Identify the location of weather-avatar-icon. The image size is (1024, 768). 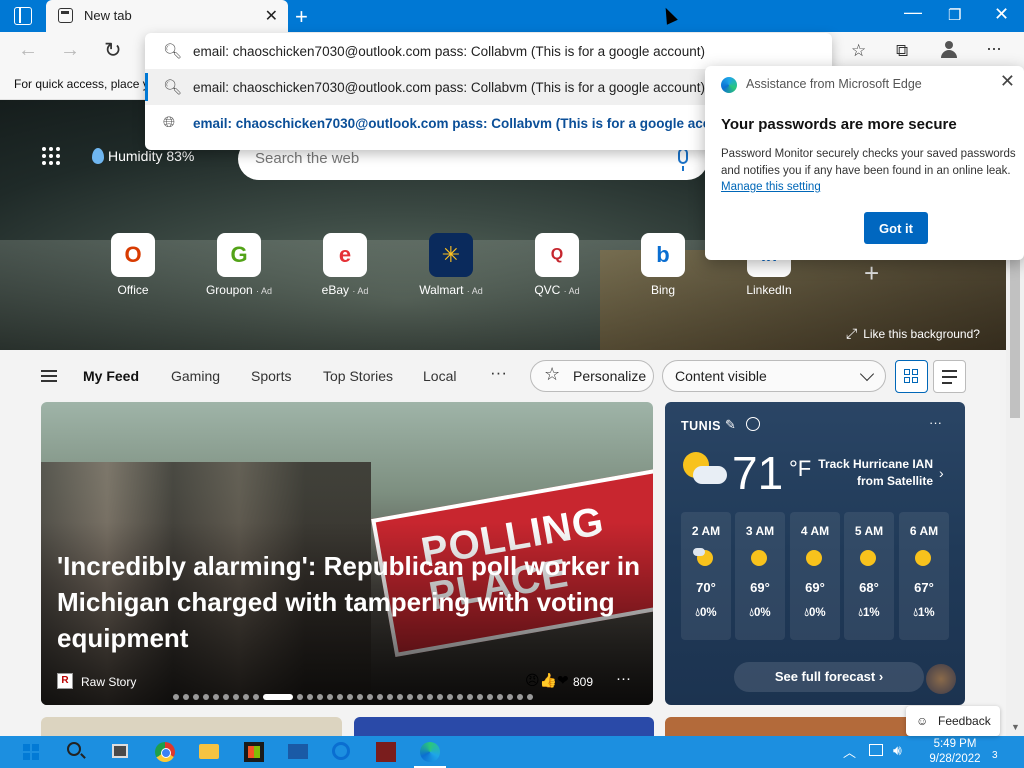
(941, 679).